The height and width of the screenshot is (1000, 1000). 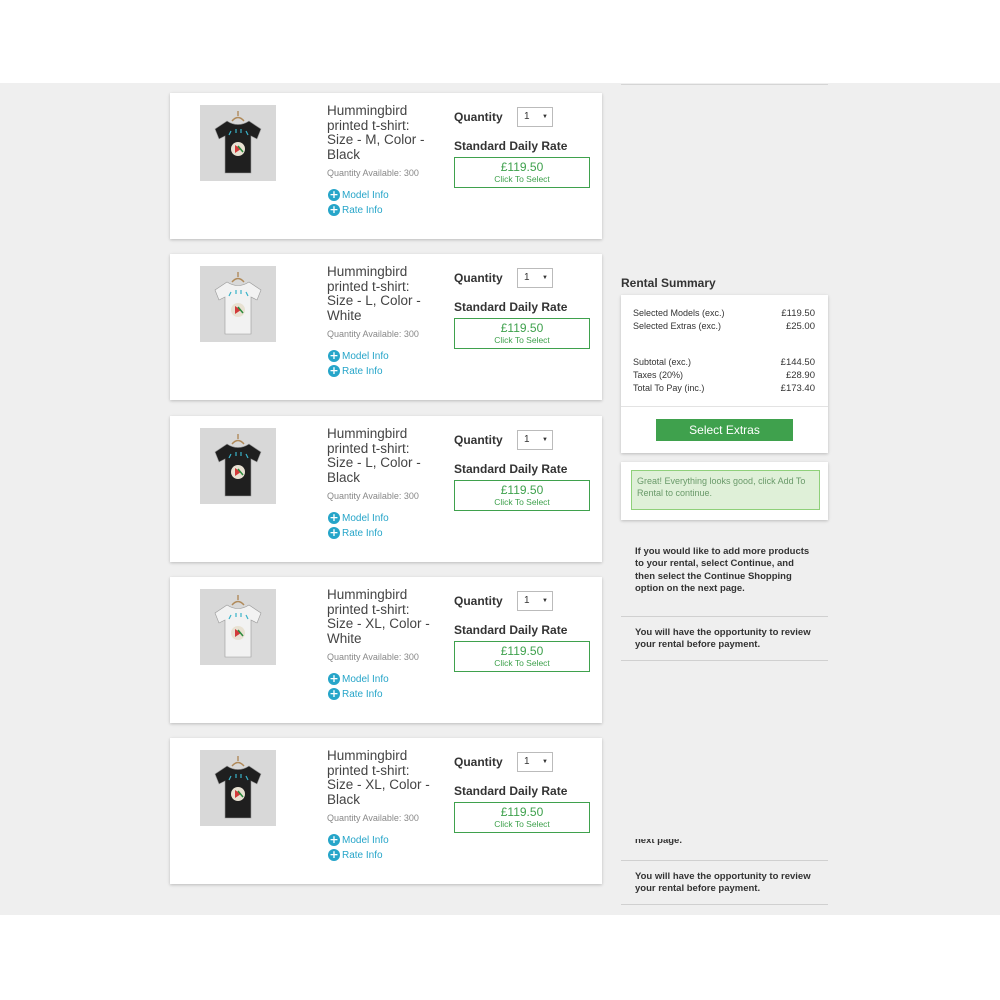 What do you see at coordinates (658, 842) in the screenshot?
I see `continue-info-fragment: next page.` at bounding box center [658, 842].